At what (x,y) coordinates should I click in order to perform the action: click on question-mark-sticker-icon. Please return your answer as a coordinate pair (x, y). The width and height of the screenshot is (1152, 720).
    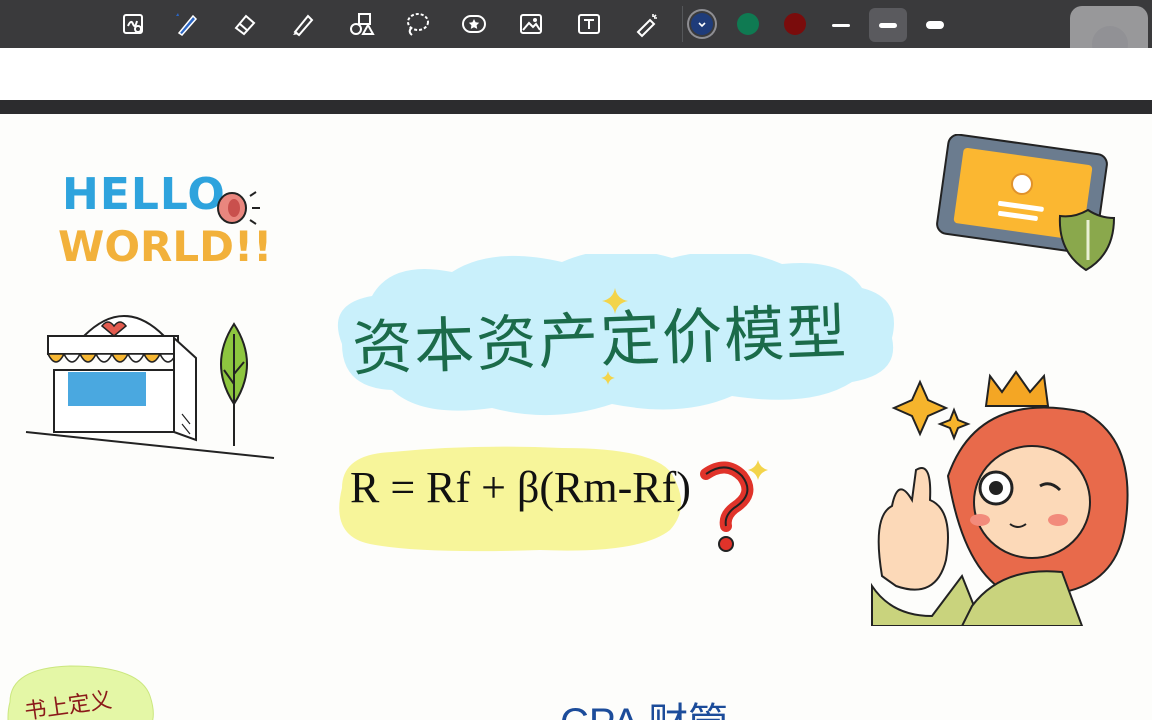
    Looking at the image, I should click on (734, 506).